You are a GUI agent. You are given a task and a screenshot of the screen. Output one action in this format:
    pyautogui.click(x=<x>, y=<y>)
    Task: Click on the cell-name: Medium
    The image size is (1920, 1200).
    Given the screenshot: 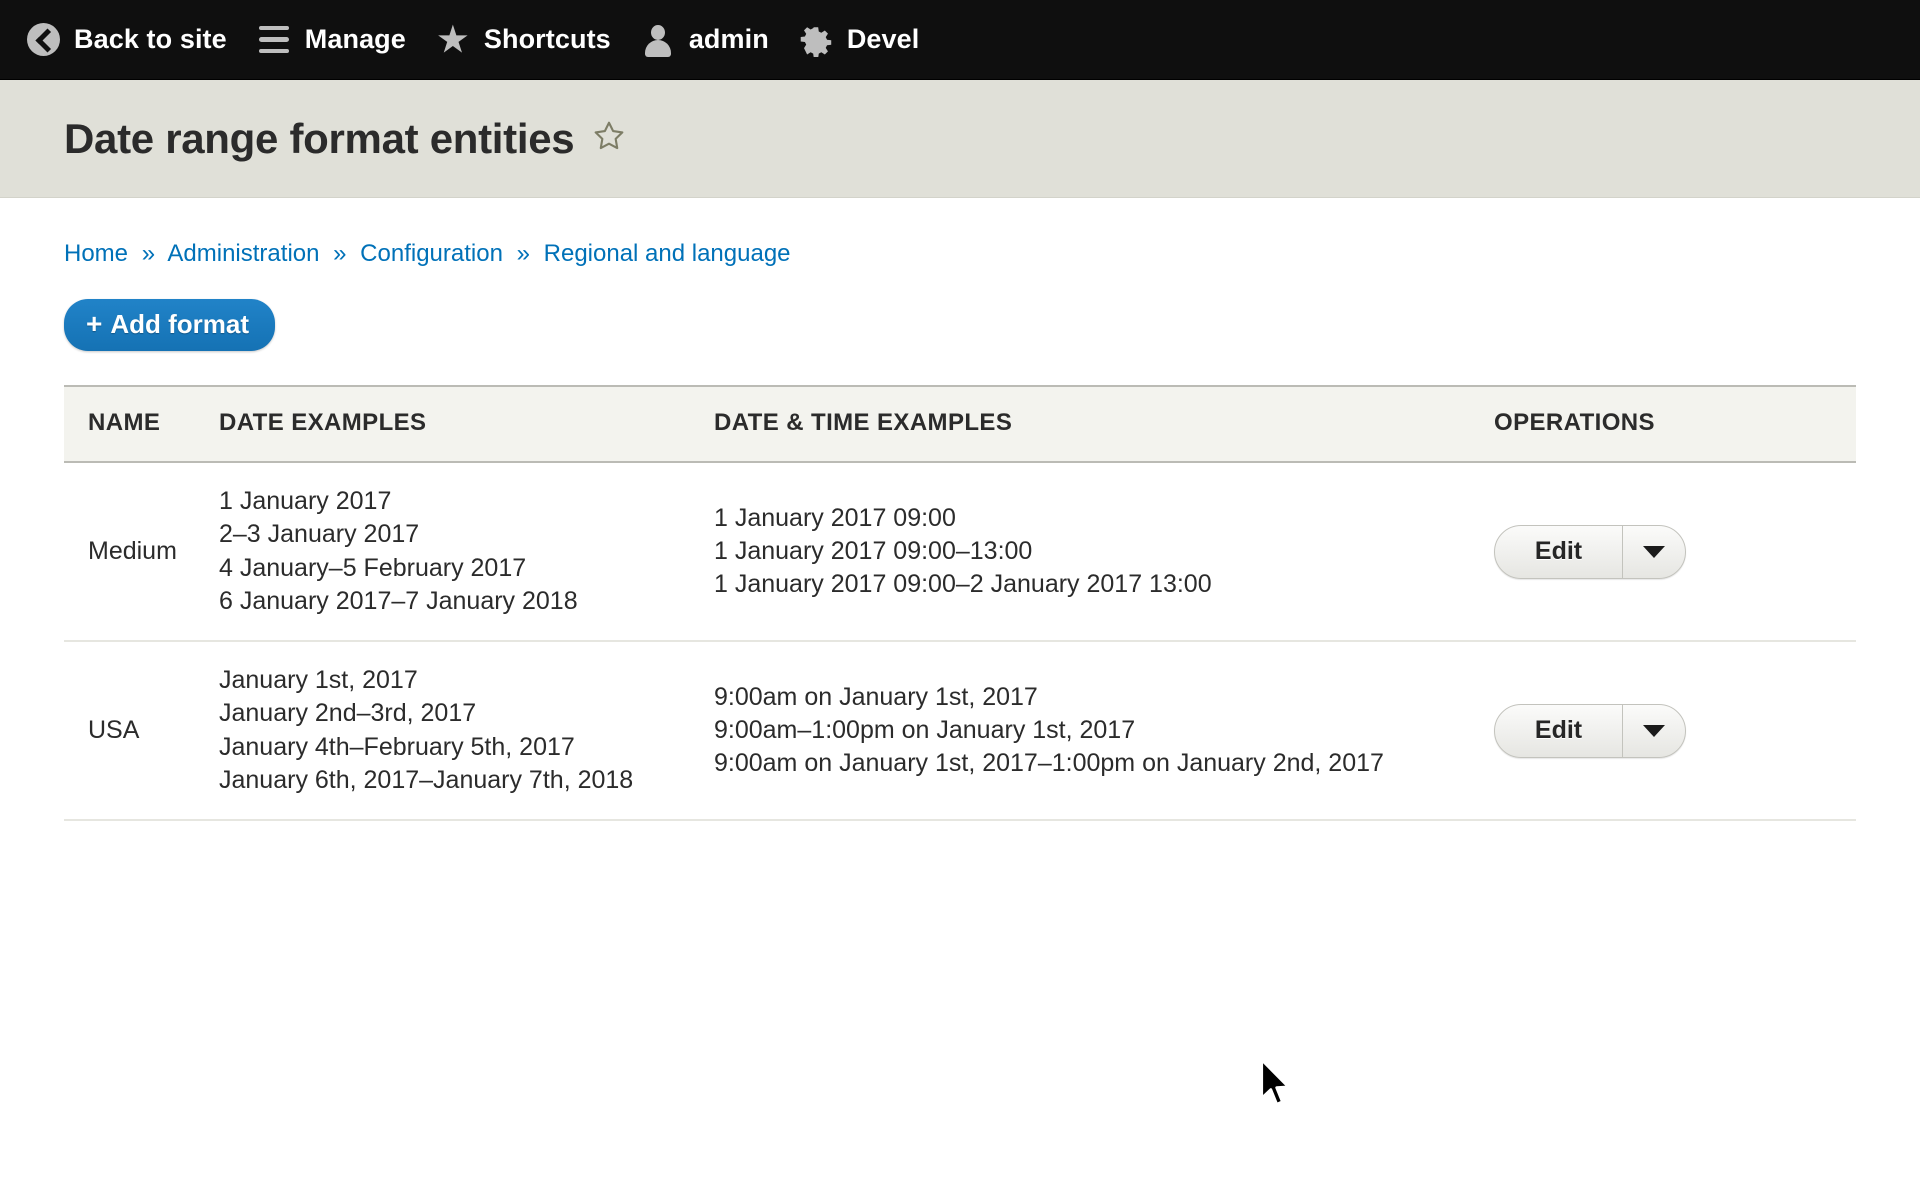 What is the action you would take?
    pyautogui.click(x=141, y=552)
    